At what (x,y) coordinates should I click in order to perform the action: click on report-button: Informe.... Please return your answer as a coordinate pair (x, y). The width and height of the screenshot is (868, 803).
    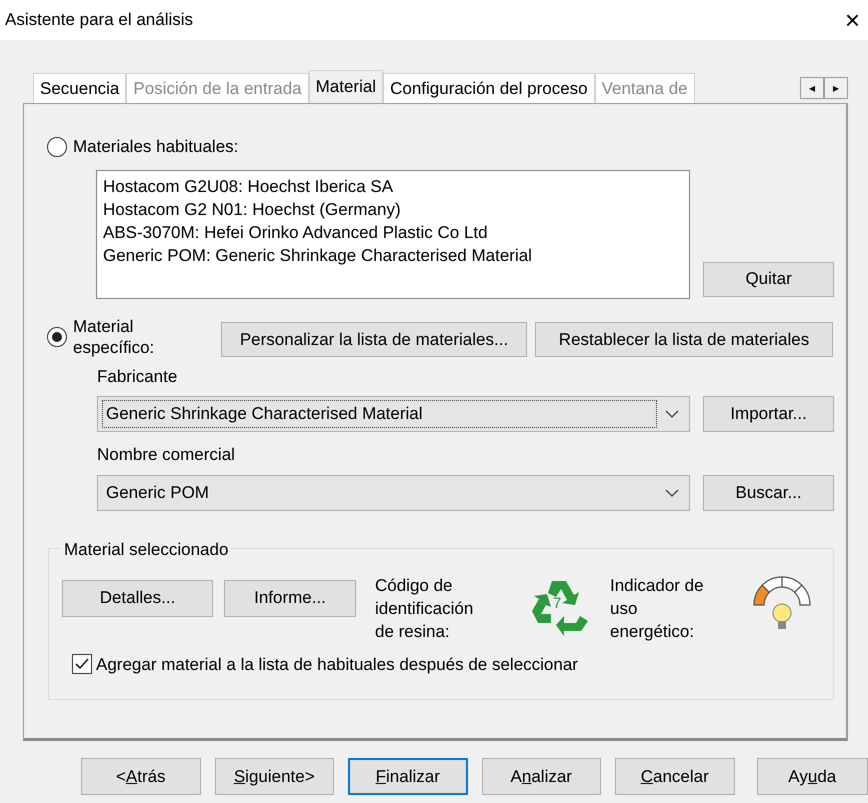
    Looking at the image, I should click on (290, 598).